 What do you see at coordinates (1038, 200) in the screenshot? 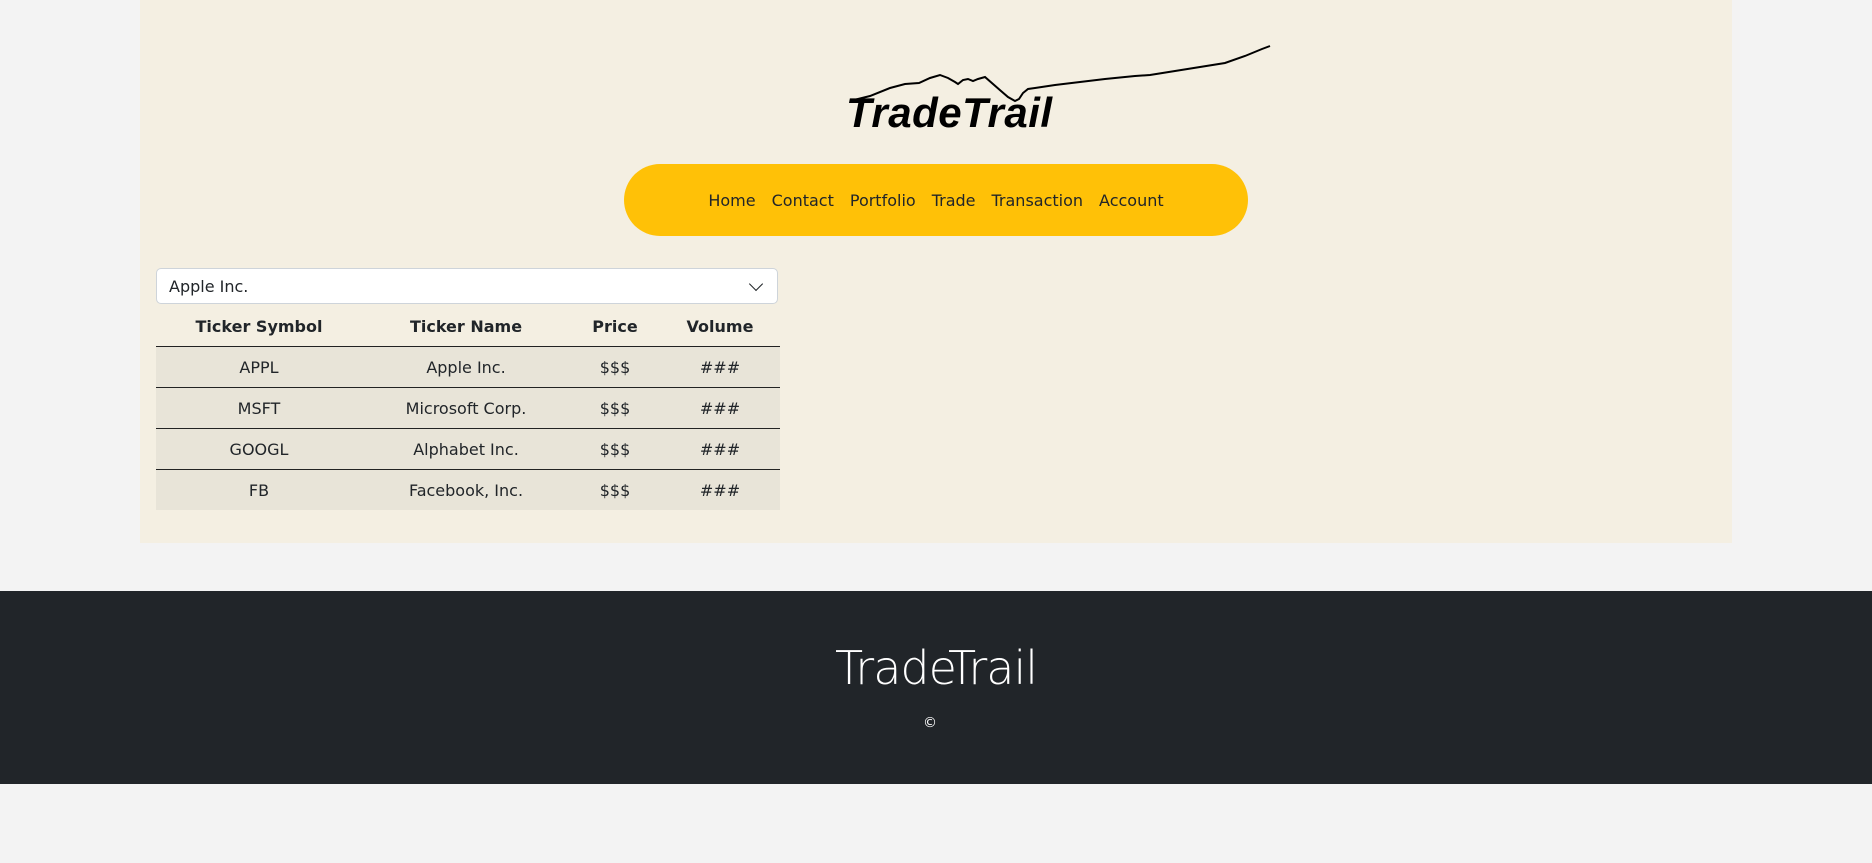
I see `nav-transaction: Transaction` at bounding box center [1038, 200].